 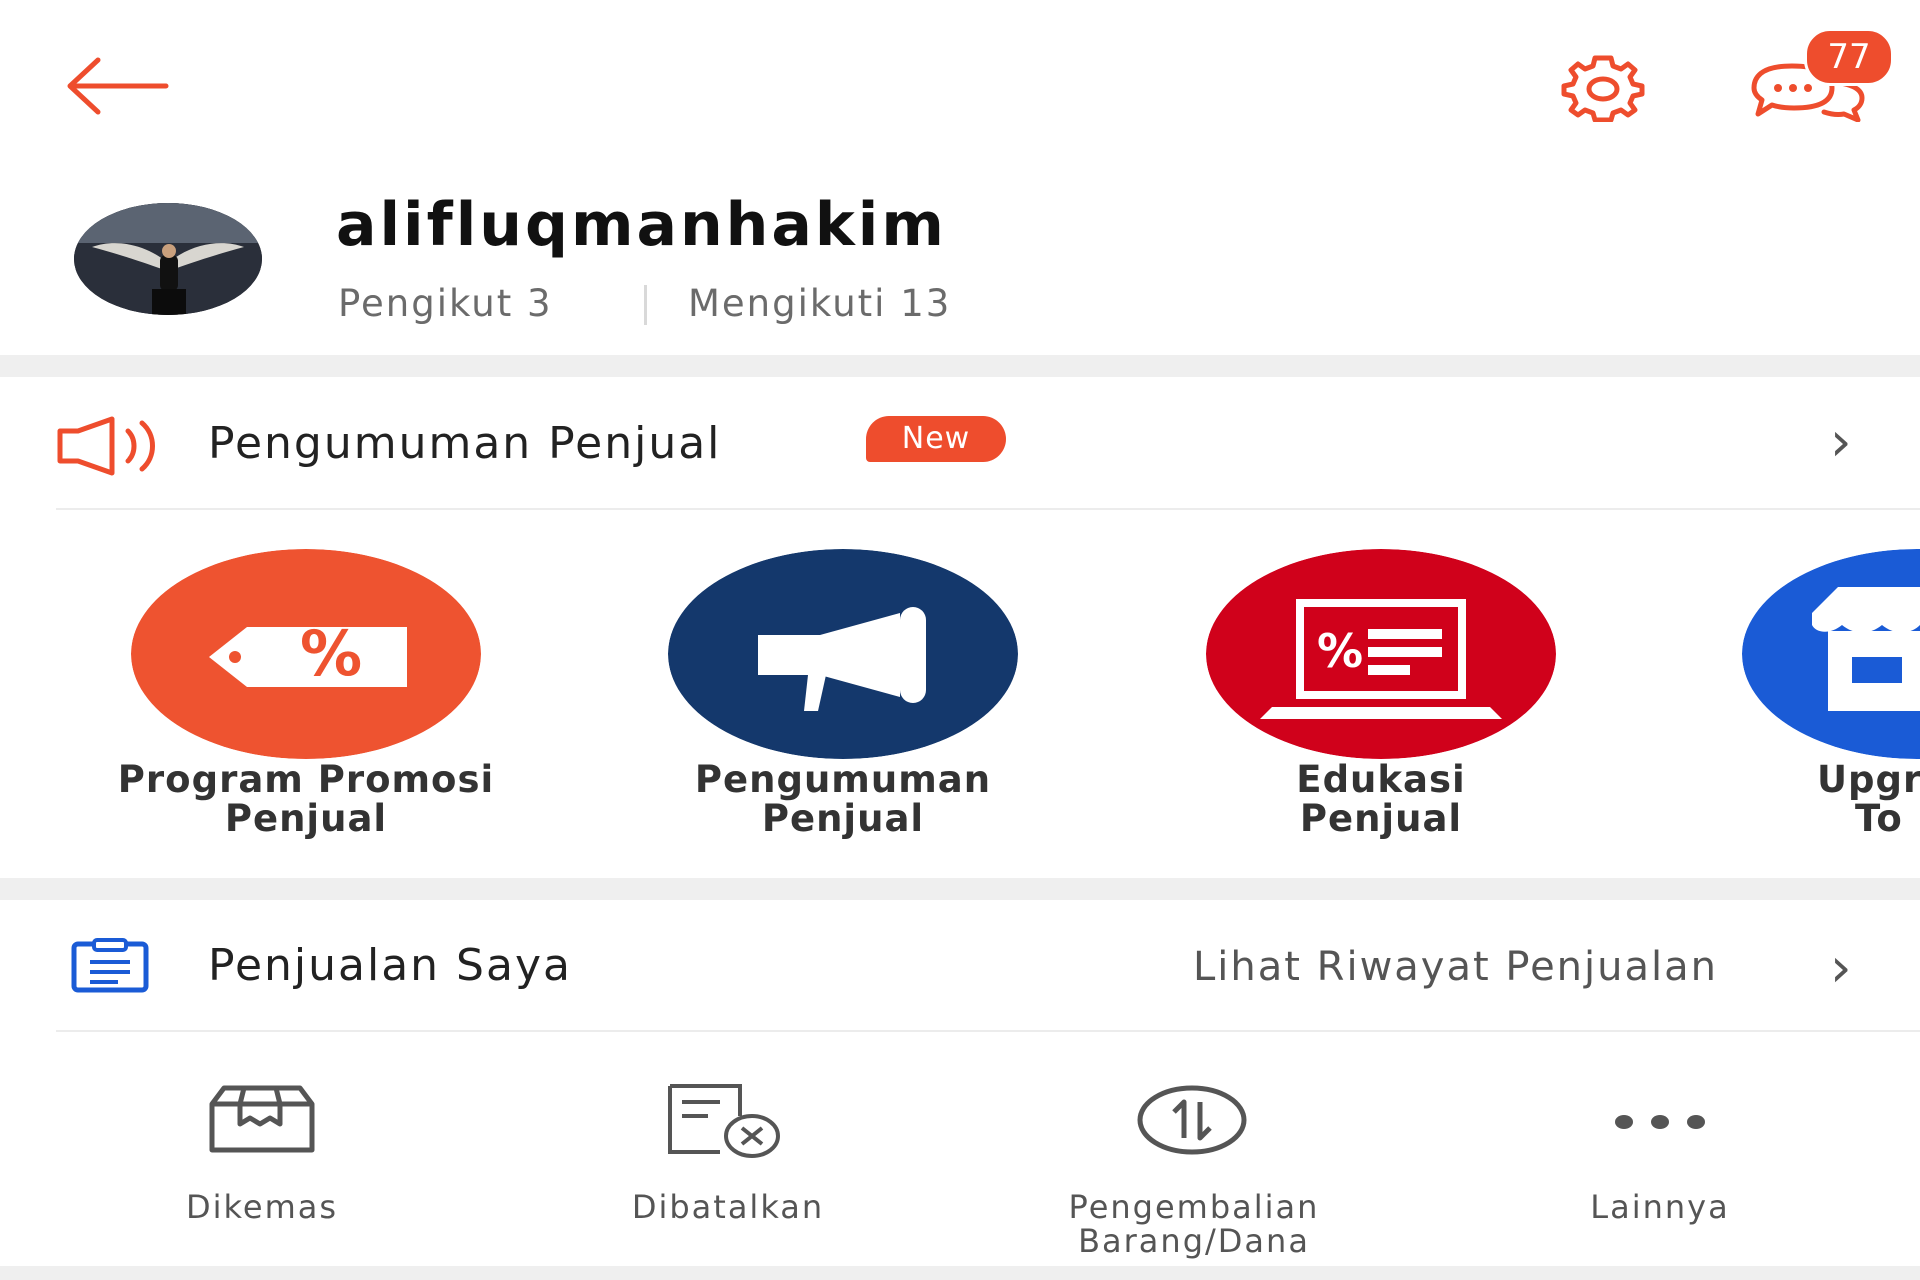 What do you see at coordinates (1381, 799) in the screenshot?
I see `feature-label: Edukasi Penjual` at bounding box center [1381, 799].